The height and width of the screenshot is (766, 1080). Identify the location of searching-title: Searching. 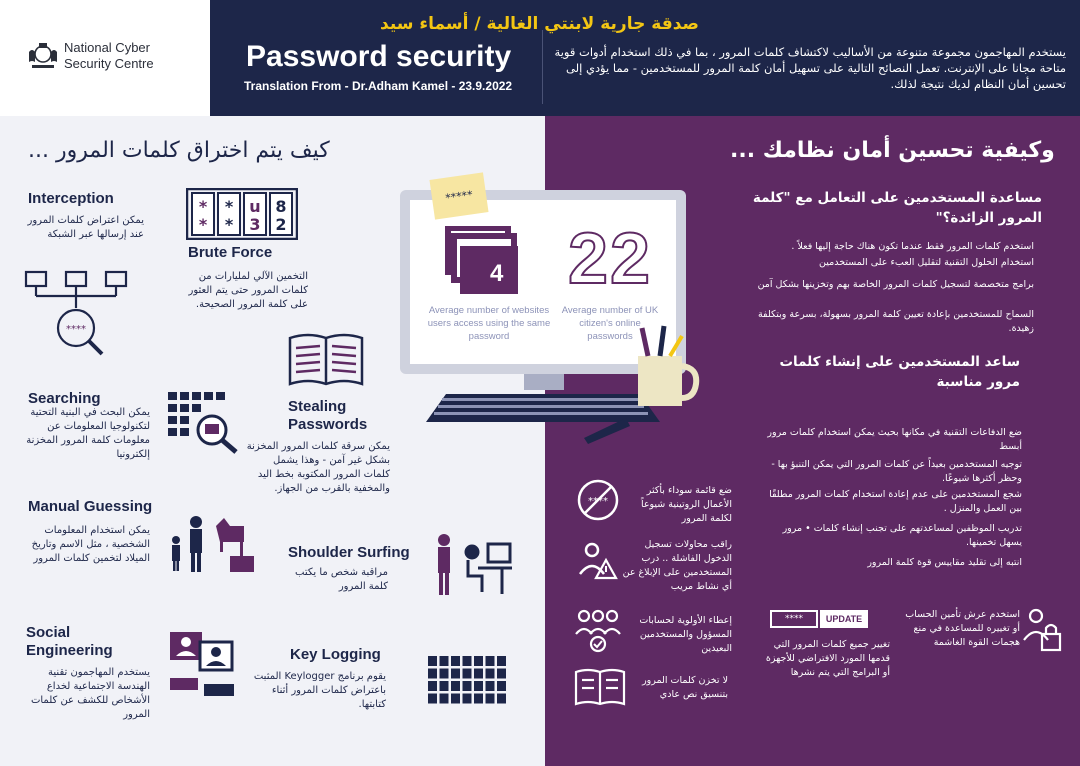
(64, 398).